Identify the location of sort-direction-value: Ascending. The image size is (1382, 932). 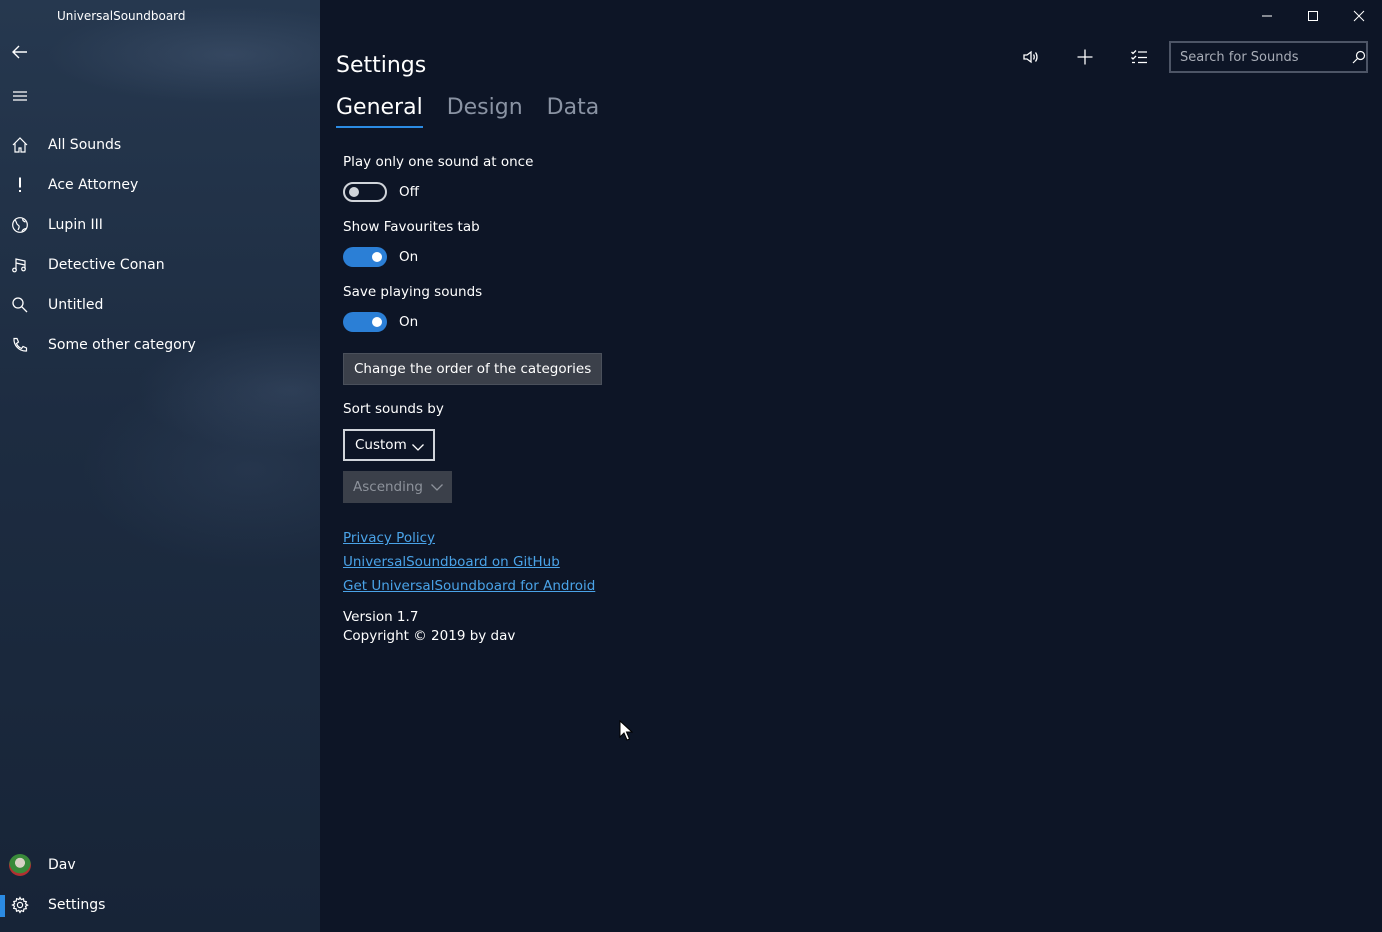
(388, 487).